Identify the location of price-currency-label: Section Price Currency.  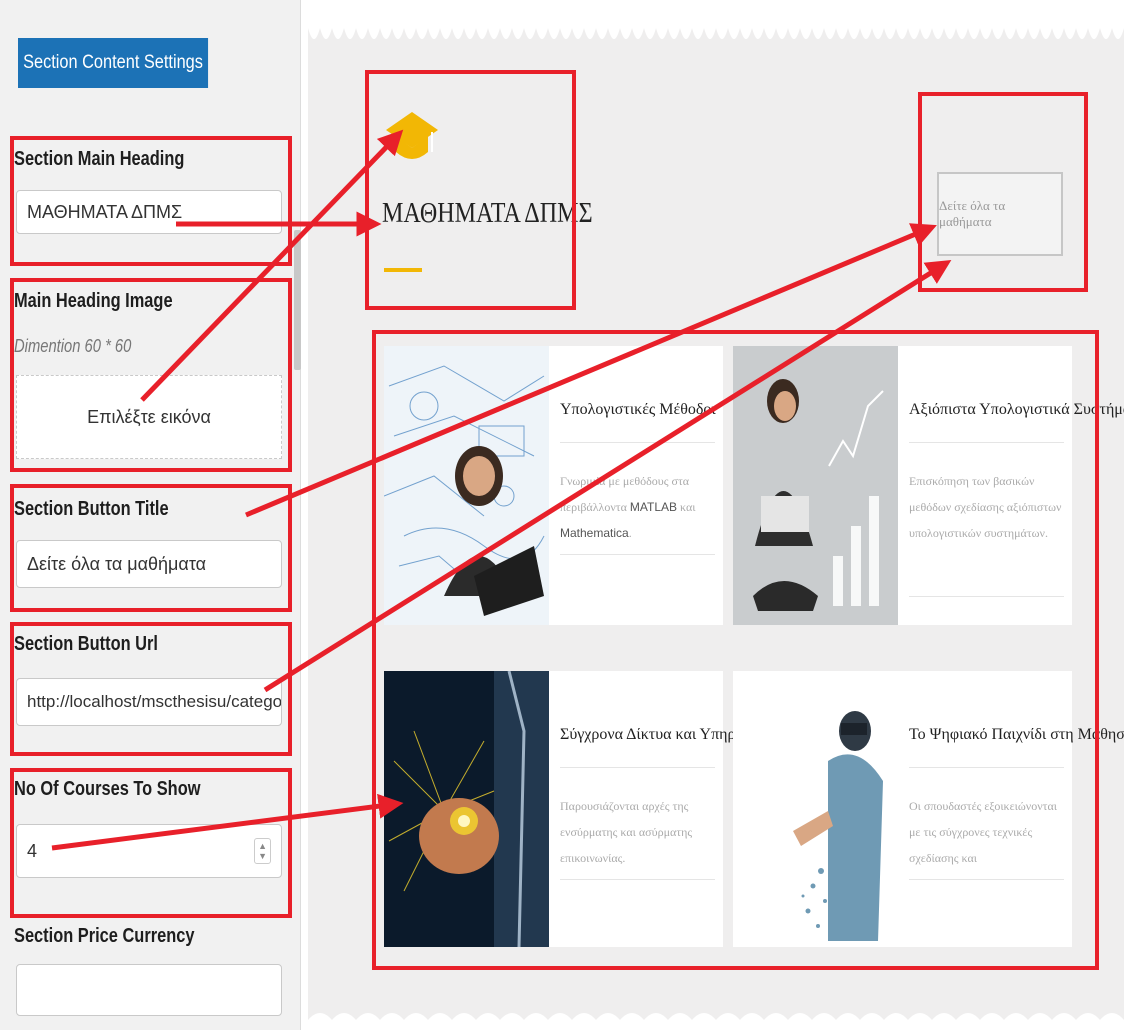
(104, 936).